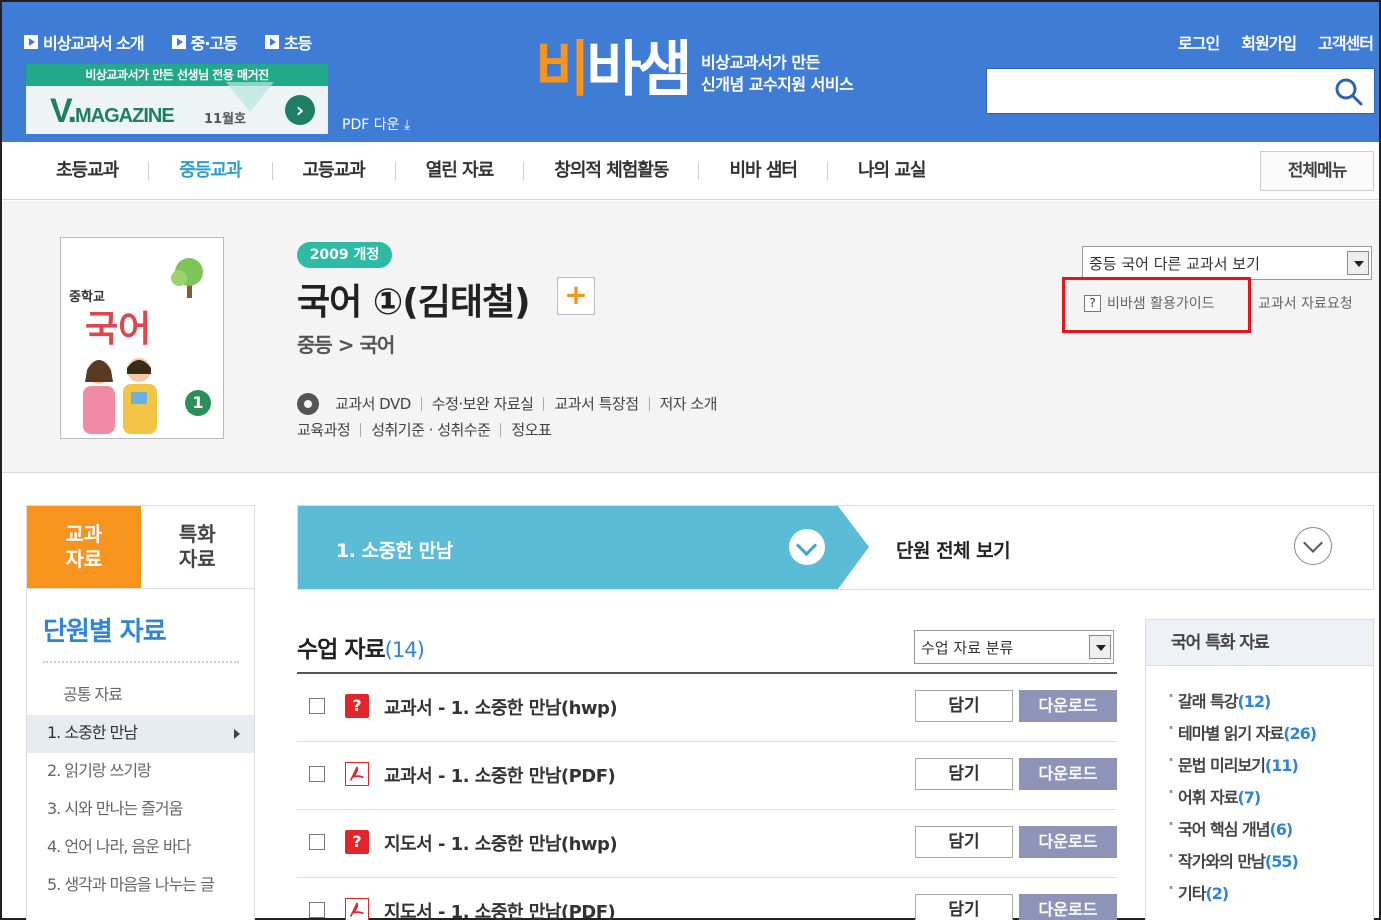 This screenshot has width=1381, height=920. What do you see at coordinates (1270, 767) in the screenshot?
I see `special-item-grammar: 문법 미리보기(11)` at bounding box center [1270, 767].